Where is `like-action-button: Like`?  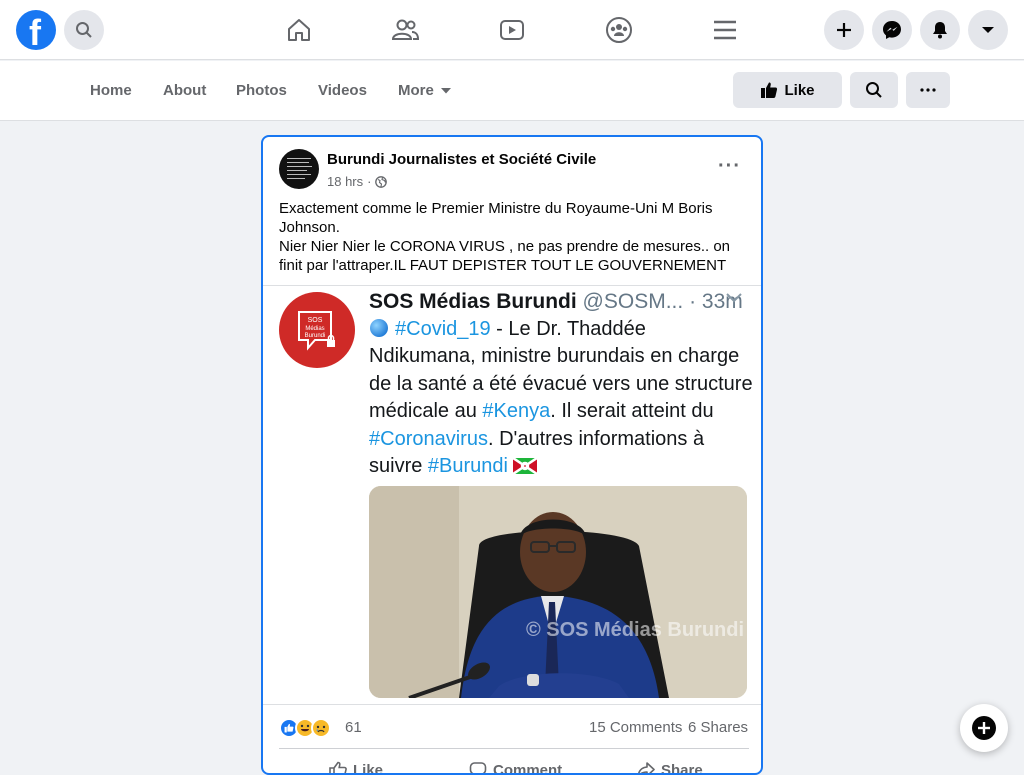
like-action-button: Like is located at coordinates (356, 767).